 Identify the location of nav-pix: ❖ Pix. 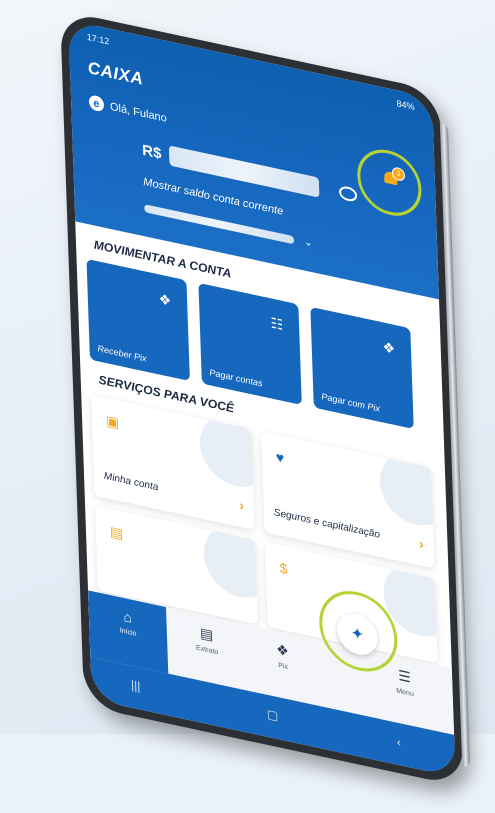
(282, 656).